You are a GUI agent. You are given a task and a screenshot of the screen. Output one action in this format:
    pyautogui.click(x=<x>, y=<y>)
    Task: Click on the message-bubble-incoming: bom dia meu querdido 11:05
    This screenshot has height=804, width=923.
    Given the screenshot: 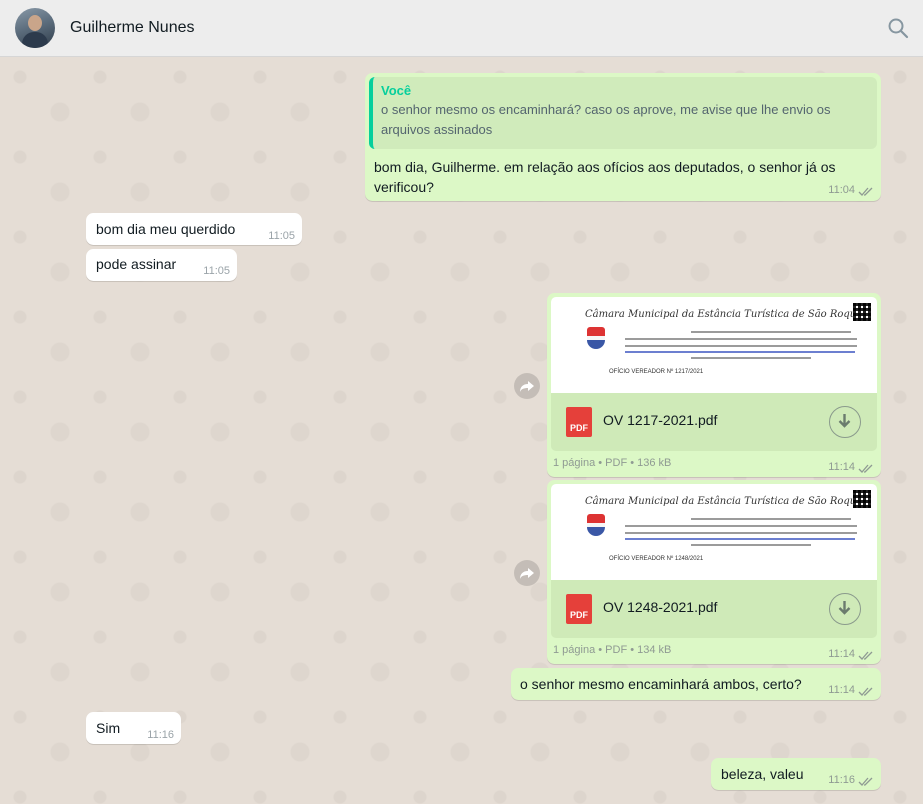 What is the action you would take?
    pyautogui.click(x=194, y=229)
    